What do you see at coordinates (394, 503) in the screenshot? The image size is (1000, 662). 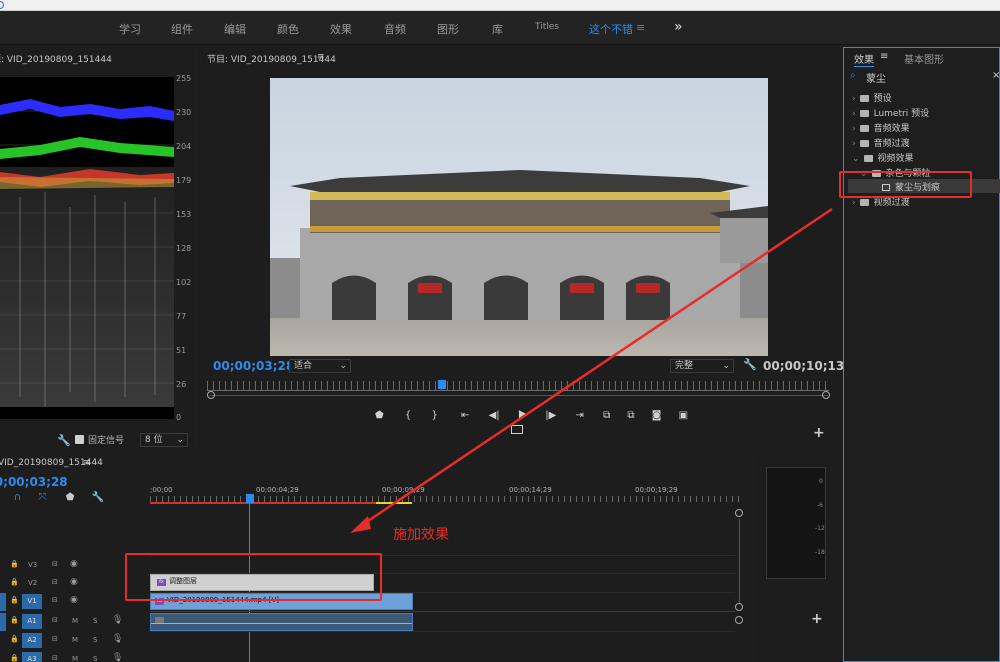 I see `work-area-bar-end` at bounding box center [394, 503].